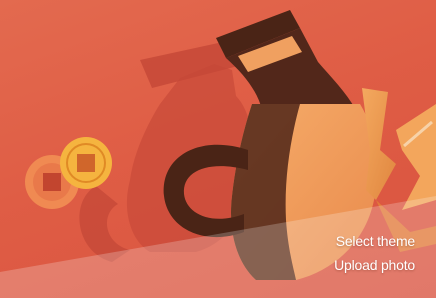 The height and width of the screenshot is (298, 436). I want to click on theme-actions: Select theme Upload photo, so click(374, 253).